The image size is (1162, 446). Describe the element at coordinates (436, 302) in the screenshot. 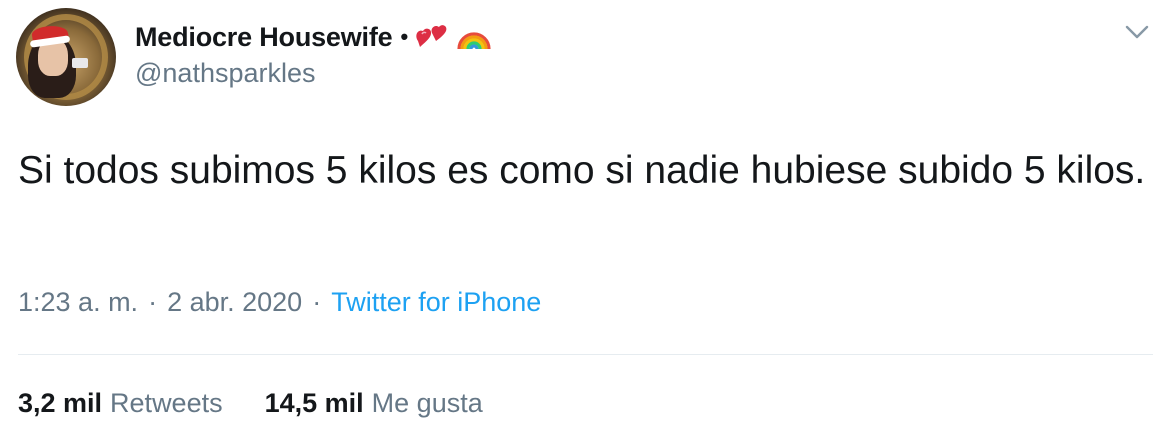

I see `tweet-source-link: Twitter for iPhone` at that location.